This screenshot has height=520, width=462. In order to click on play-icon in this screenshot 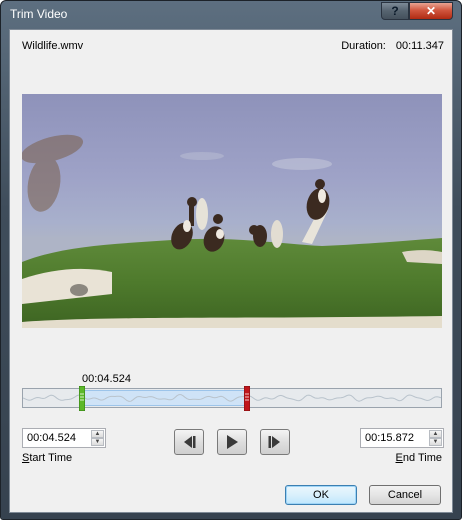, I will do `click(232, 442)`.